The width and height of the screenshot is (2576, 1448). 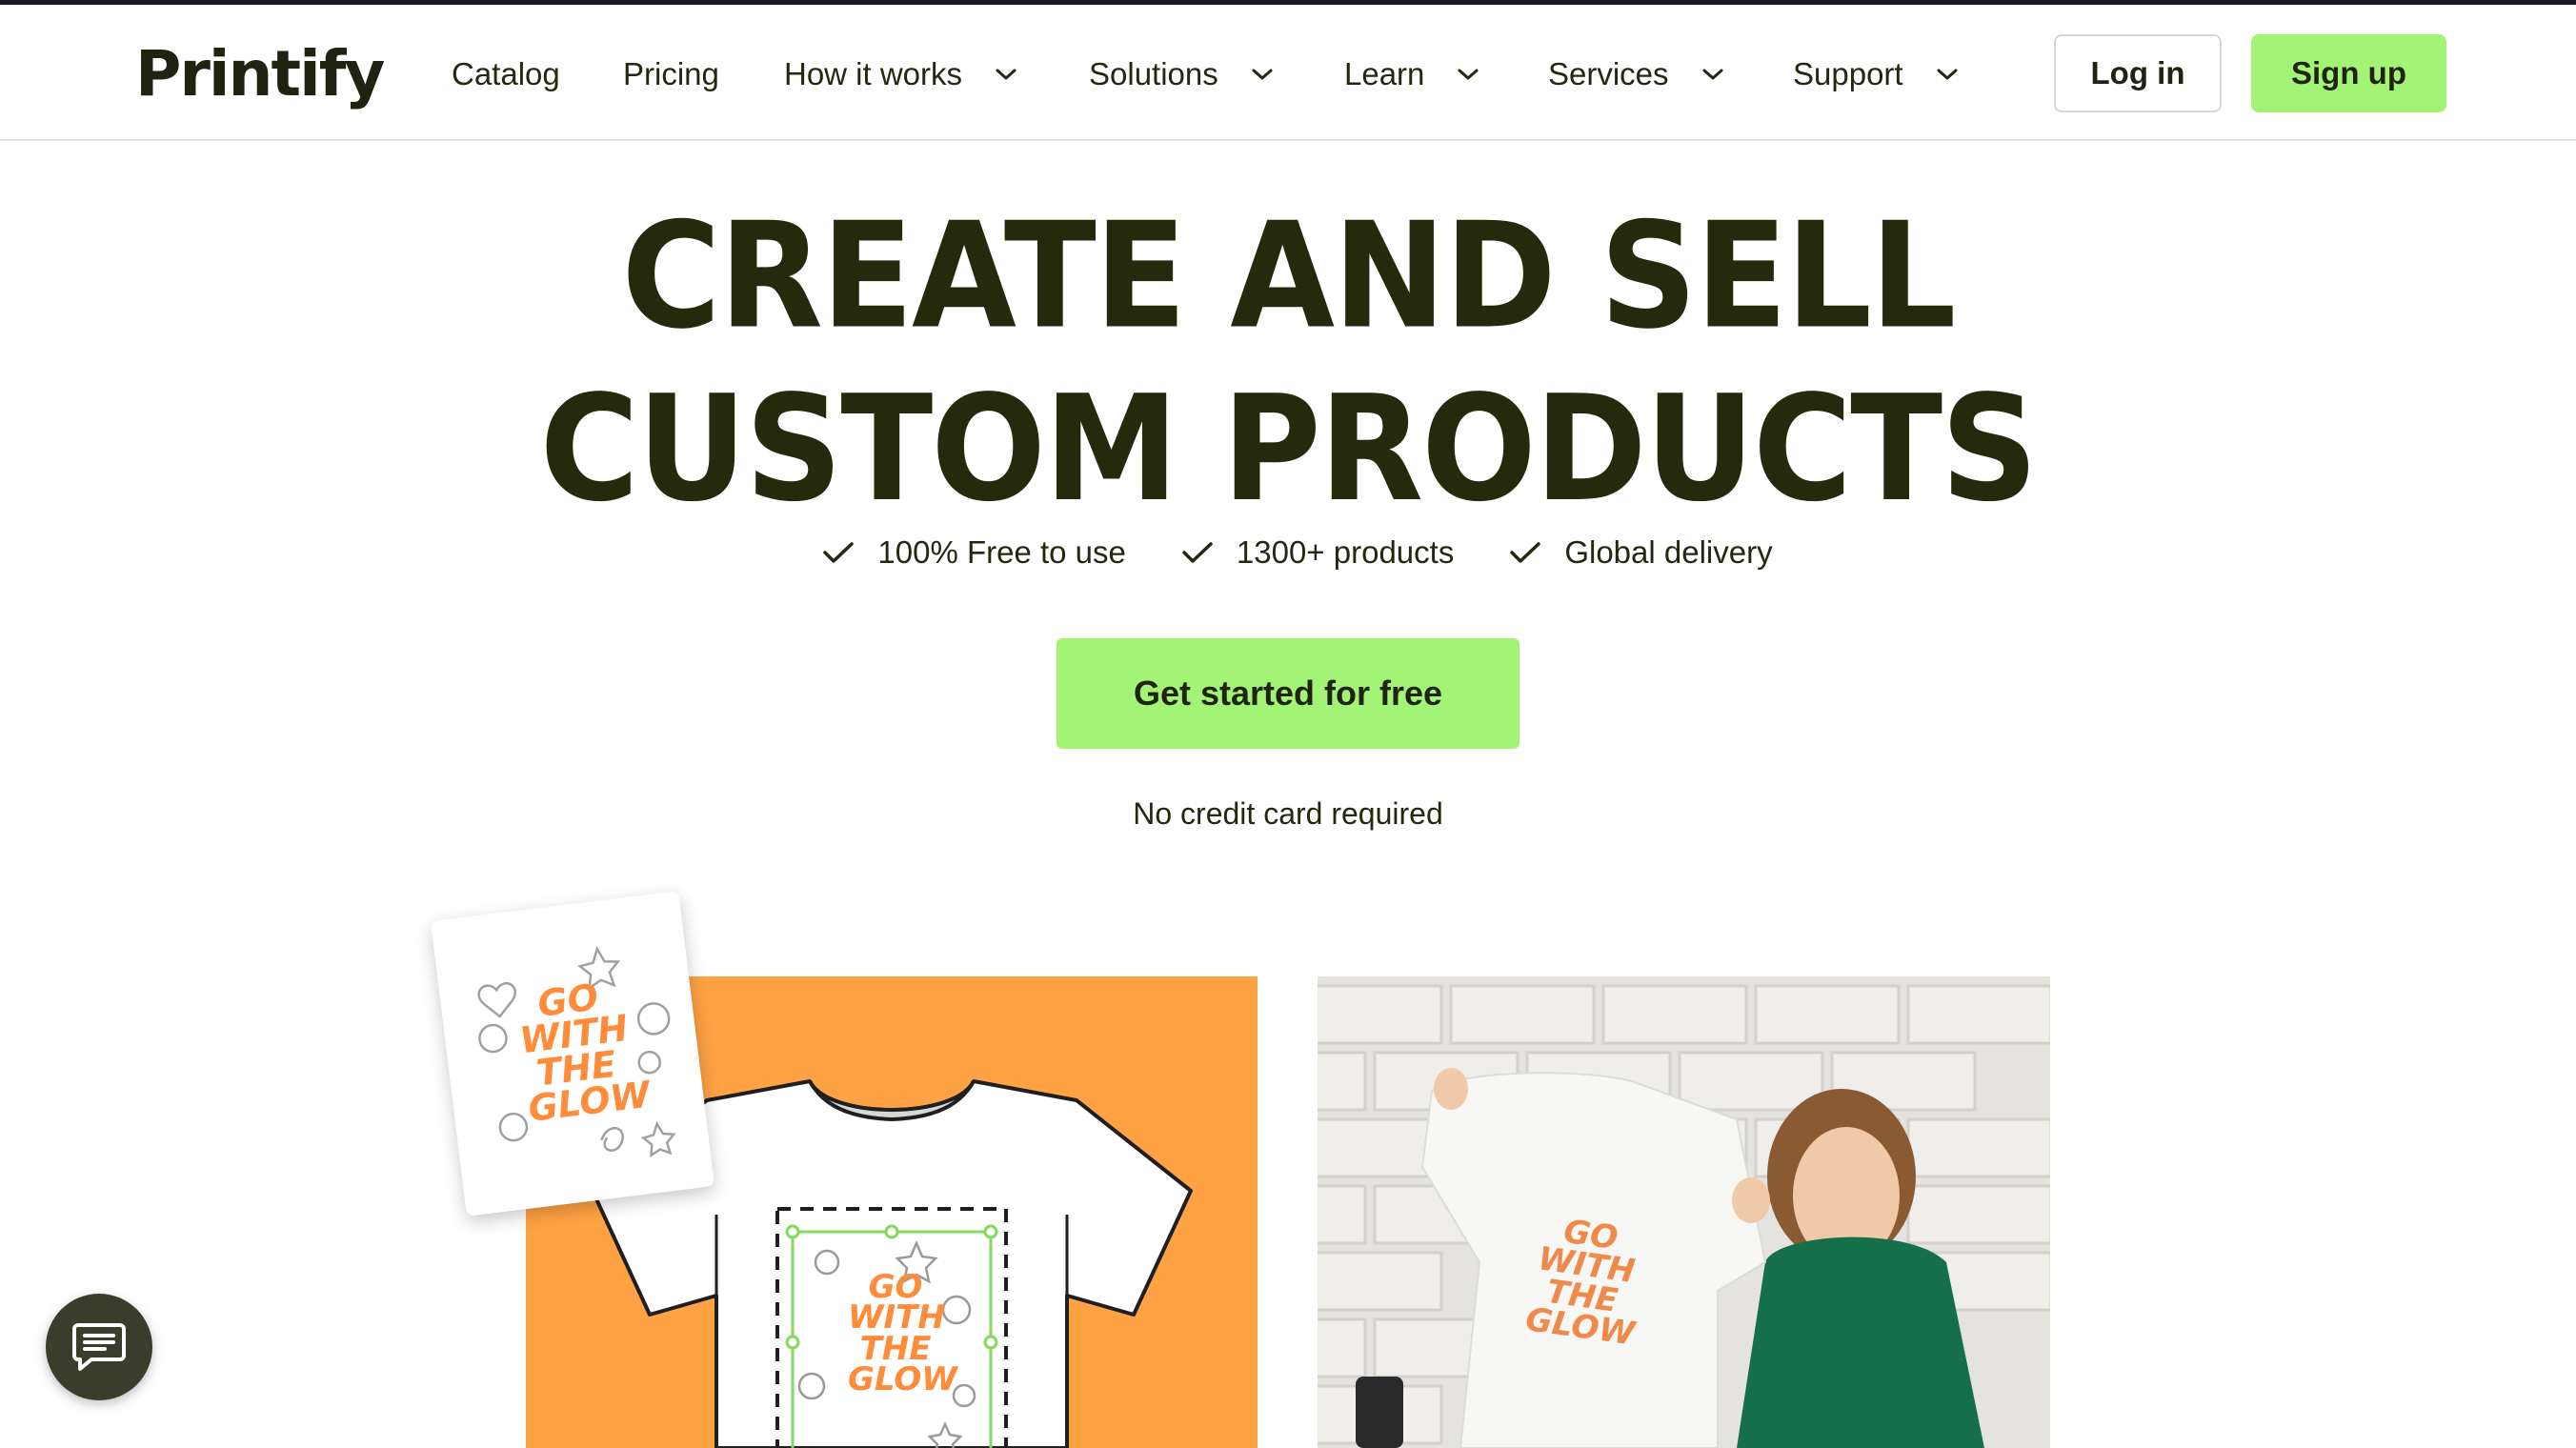 What do you see at coordinates (1289, 449) in the screenshot?
I see `hero-title-line-2: CUSTOM PRODUCTS` at bounding box center [1289, 449].